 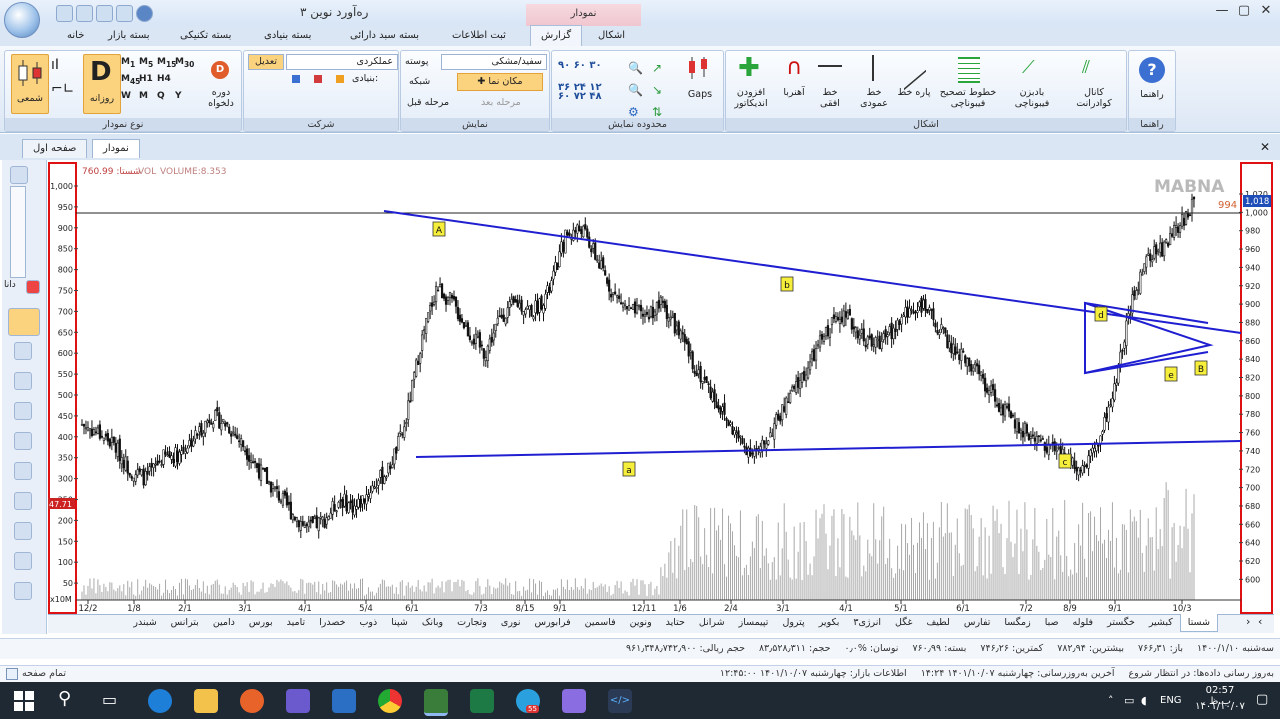 I want to click on stock-tab: وبانک, so click(x=432, y=623).